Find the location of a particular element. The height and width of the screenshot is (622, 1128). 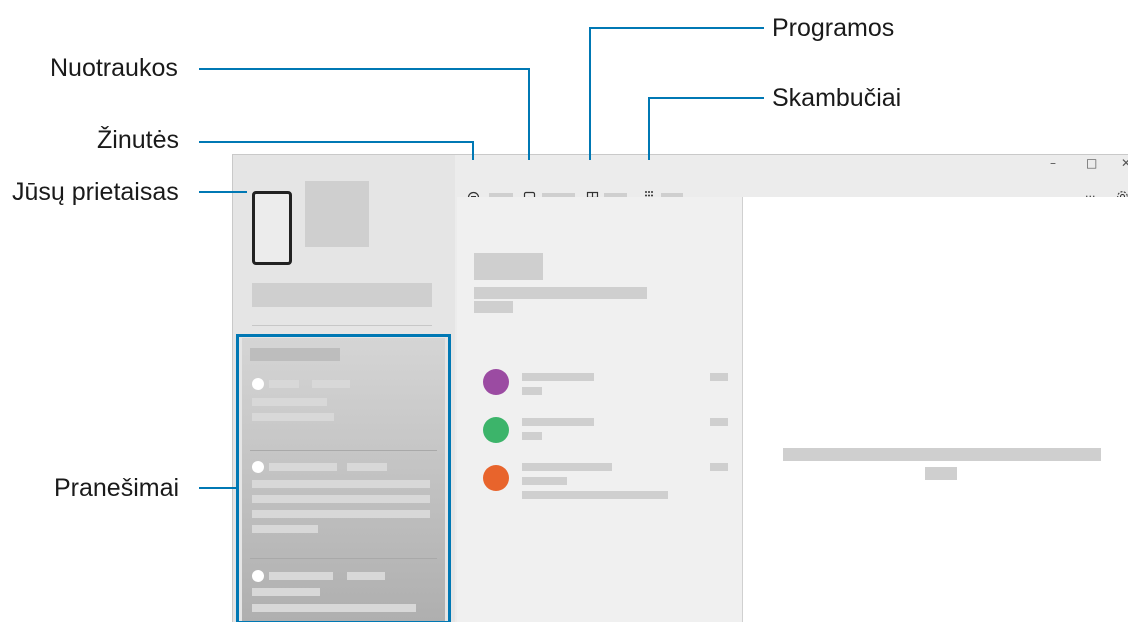

maximize-button: □ is located at coordinates (1091, 163).